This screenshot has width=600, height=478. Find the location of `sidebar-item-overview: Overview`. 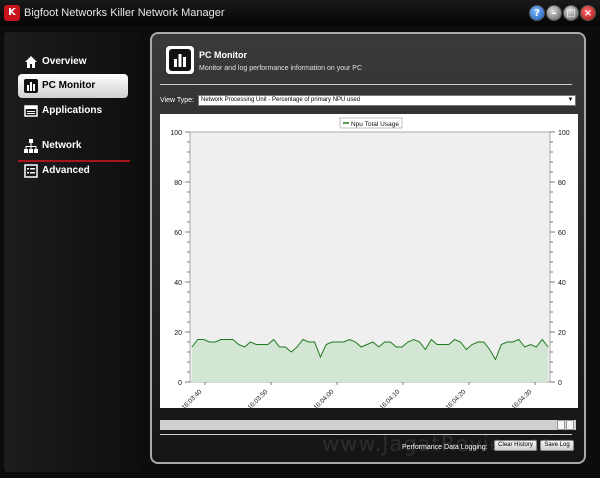

sidebar-item-overview: Overview is located at coordinates (73, 62).